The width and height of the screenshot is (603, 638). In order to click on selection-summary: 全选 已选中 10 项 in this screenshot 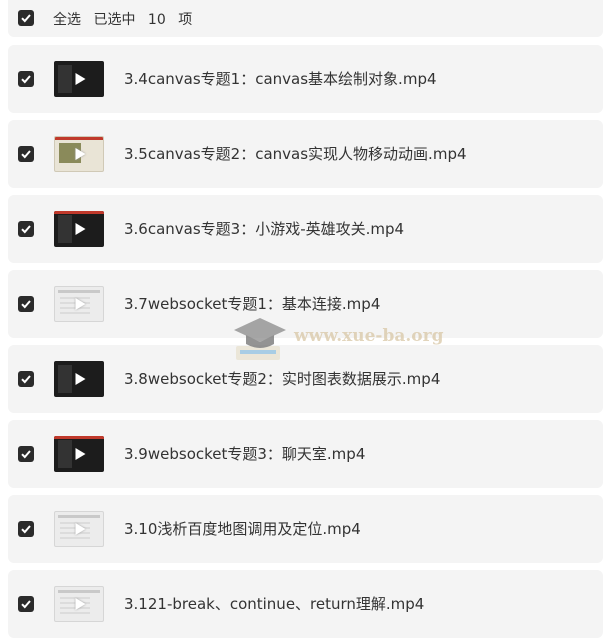, I will do `click(126, 19)`.